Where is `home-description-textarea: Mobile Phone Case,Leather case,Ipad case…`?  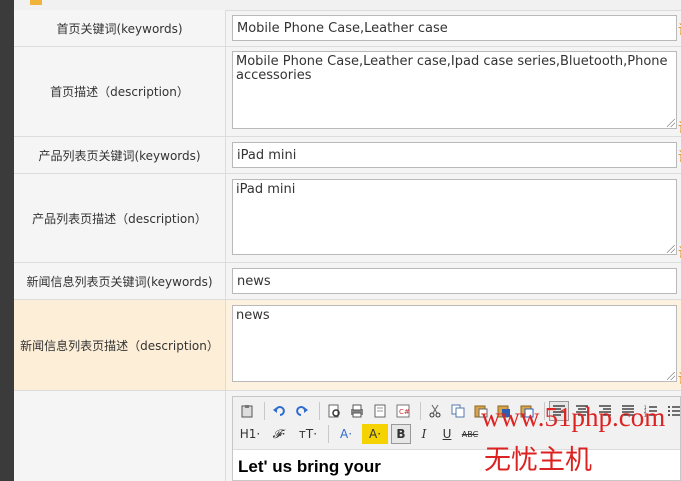
home-description-textarea: Mobile Phone Case,Leather case,Ipad case… is located at coordinates (454, 90).